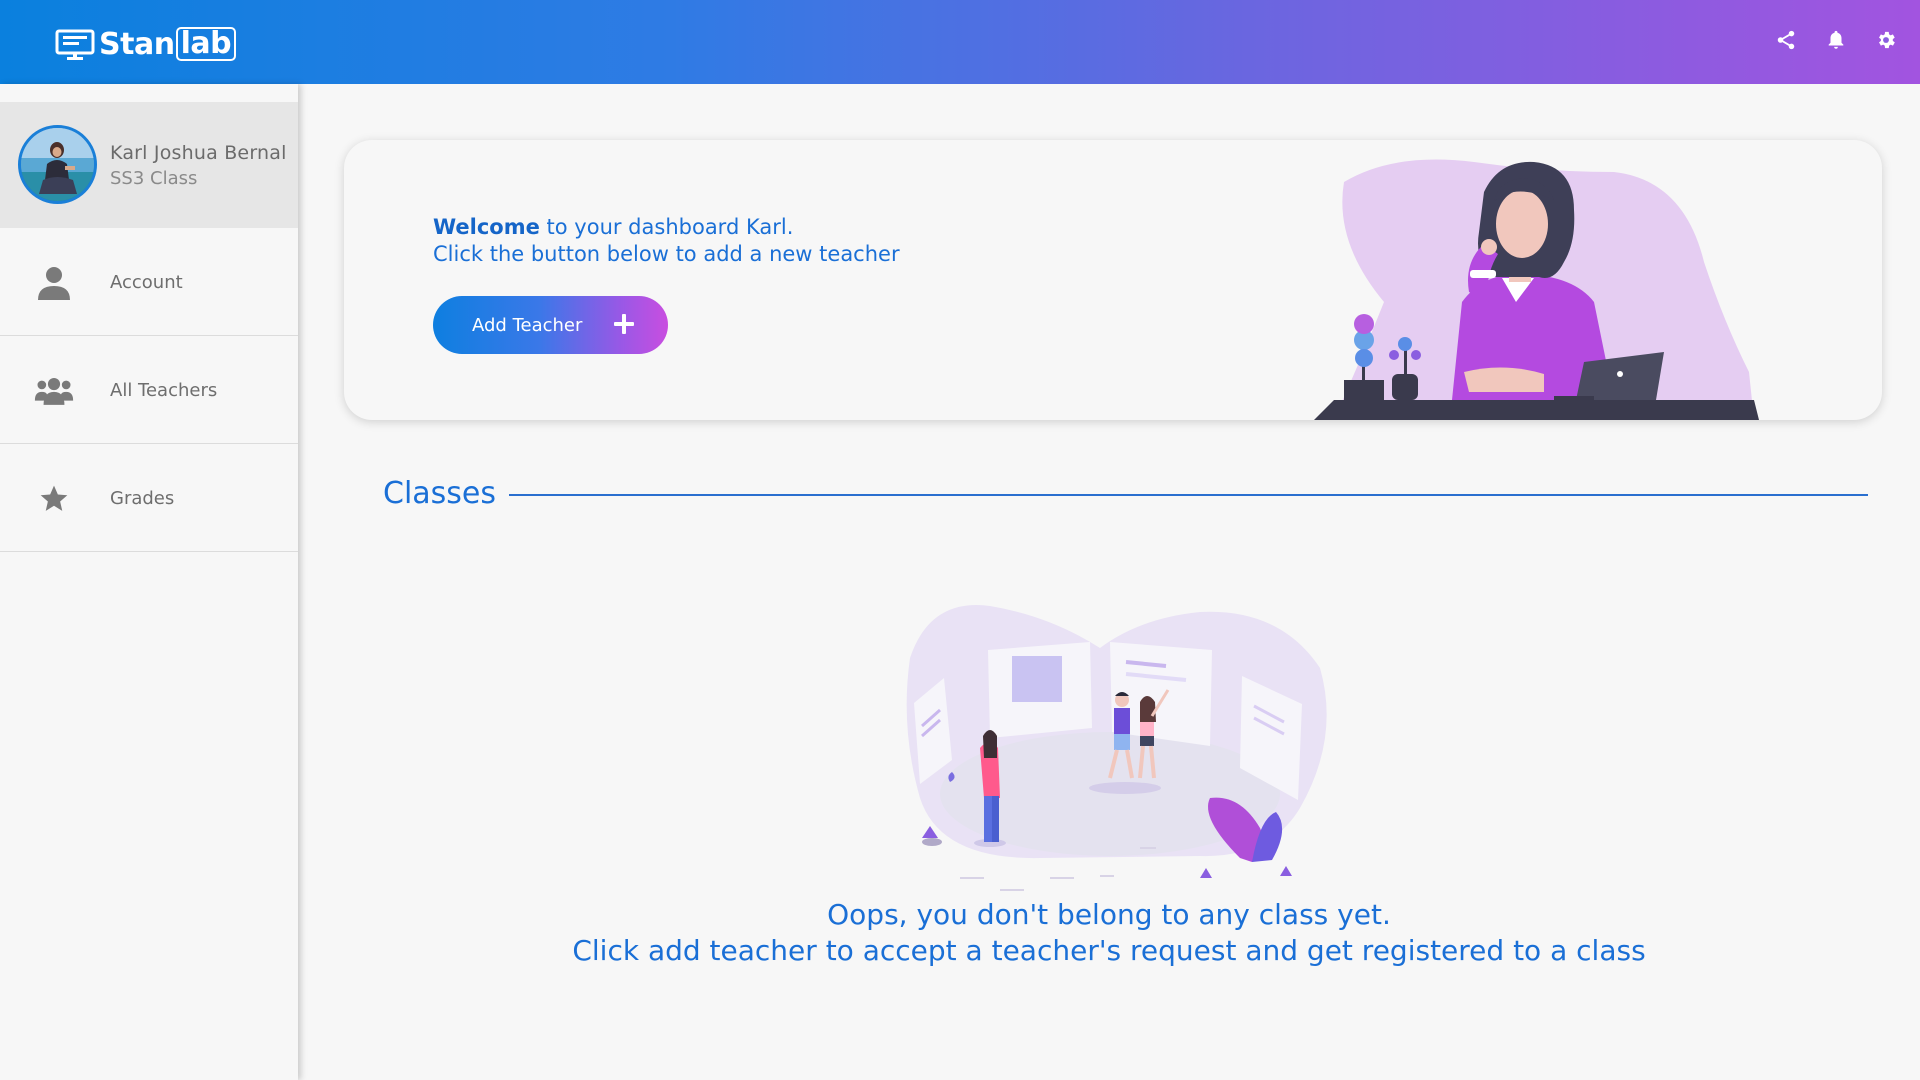 The image size is (1920, 1080). What do you see at coordinates (1109, 914) in the screenshot?
I see `empty-state-line1: Oops, you don't belong to any class yet.` at bounding box center [1109, 914].